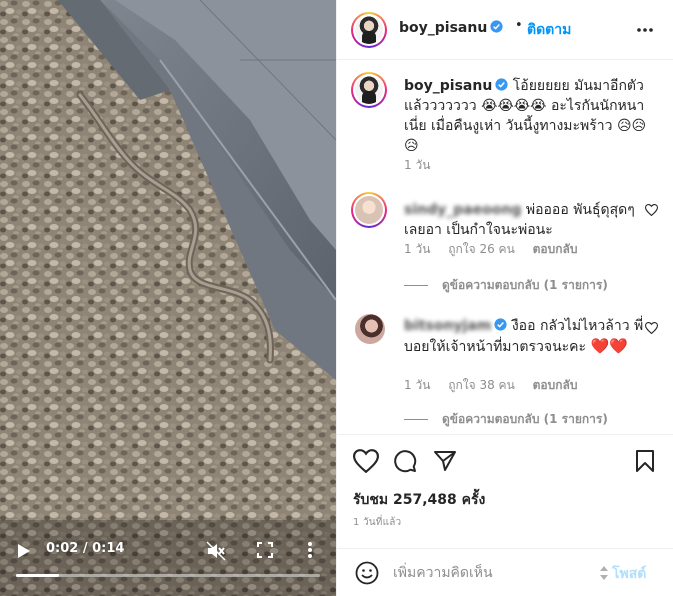 Image resolution: width=673 pixels, height=596 pixels. I want to click on add-comment-bar: โพสต์, so click(505, 572).